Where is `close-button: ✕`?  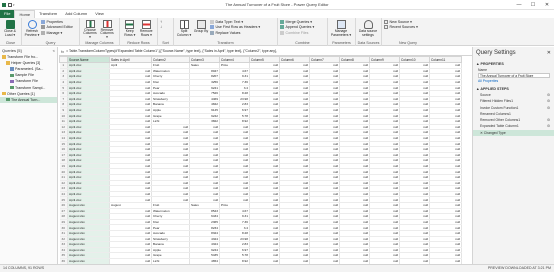 close-button: ✕ is located at coordinates (547, 5).